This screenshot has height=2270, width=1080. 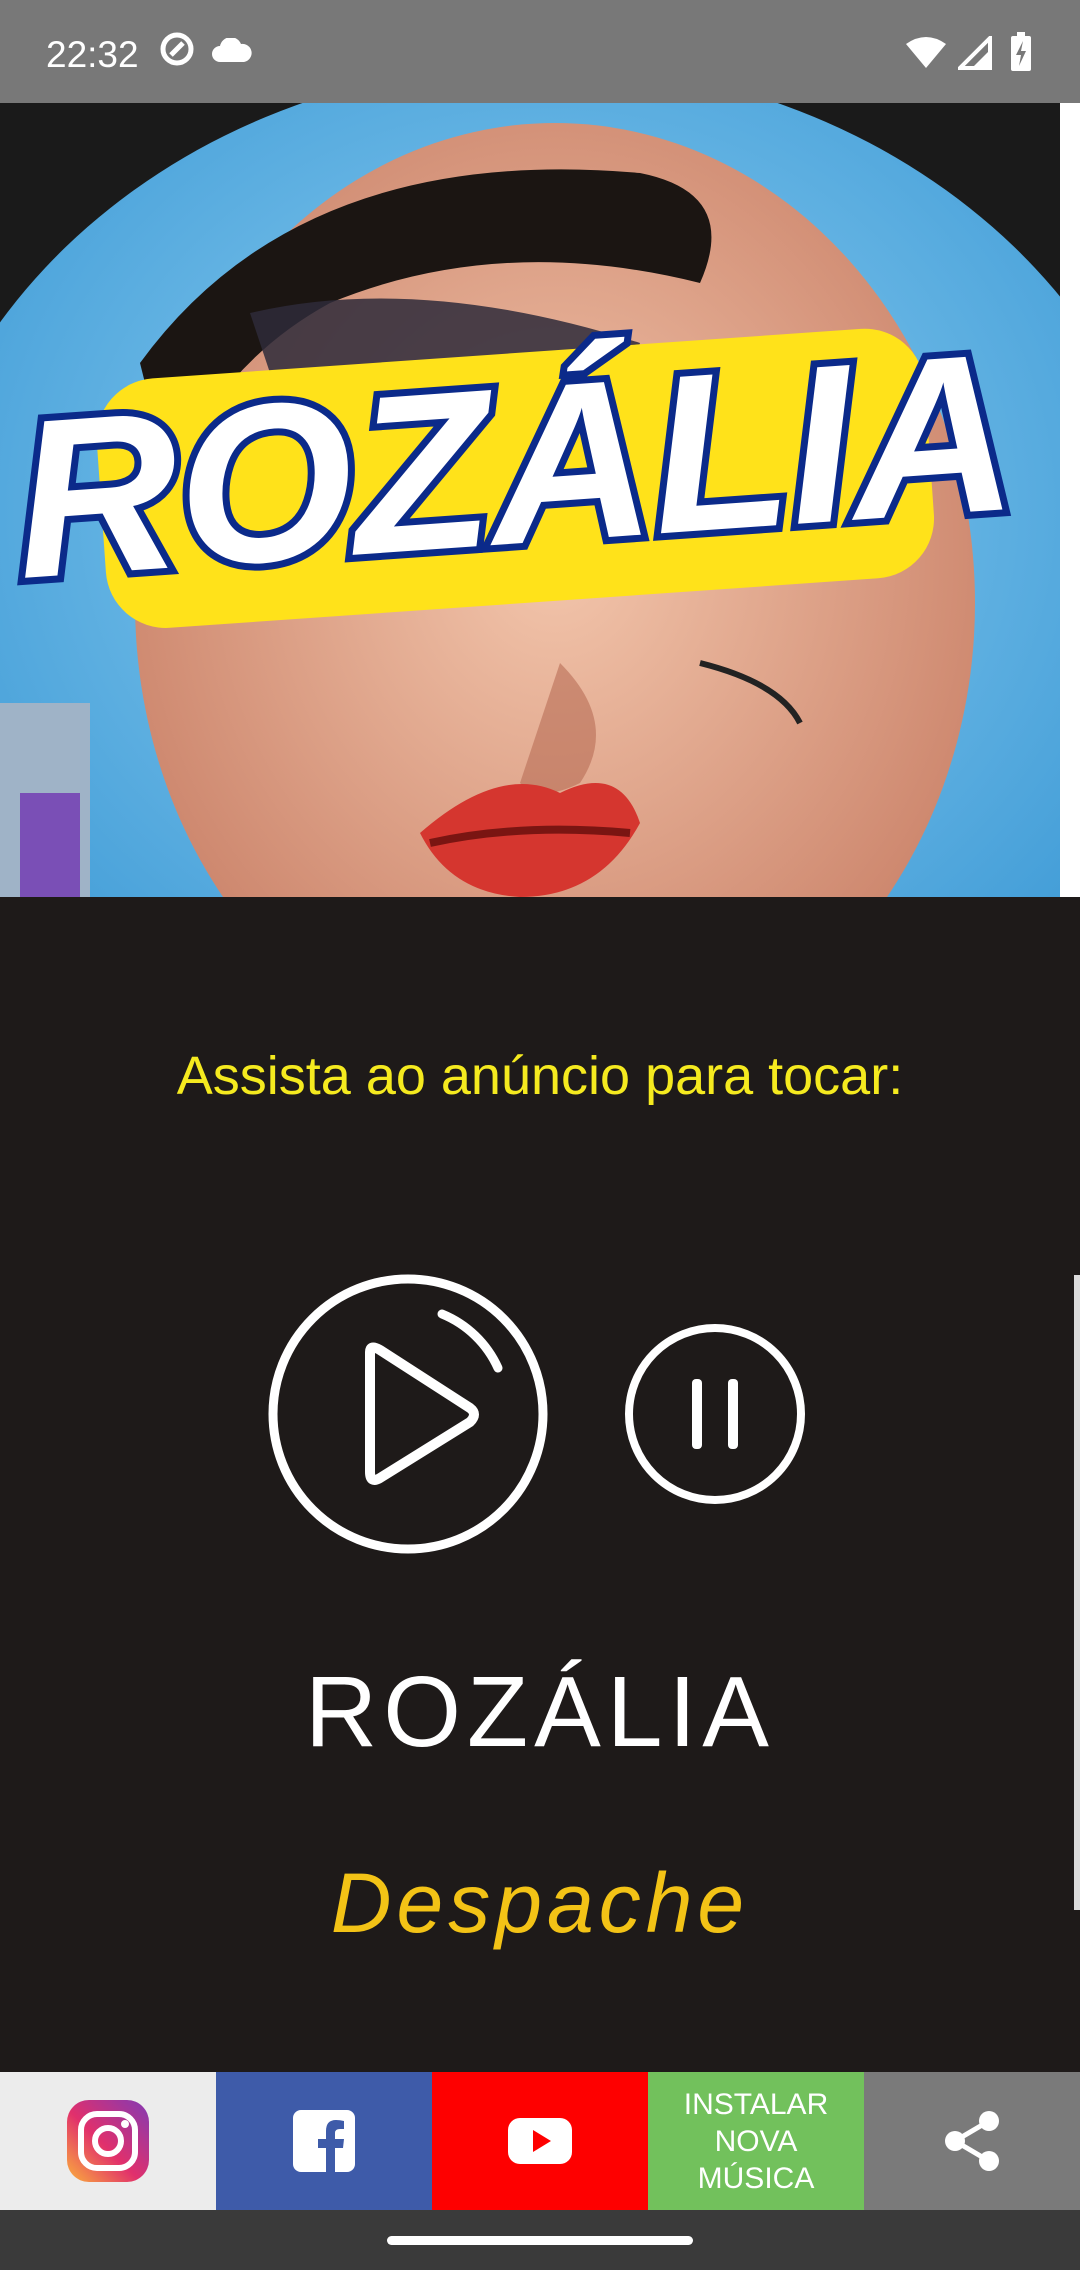 I want to click on sync-icon, so click(x=177, y=51).